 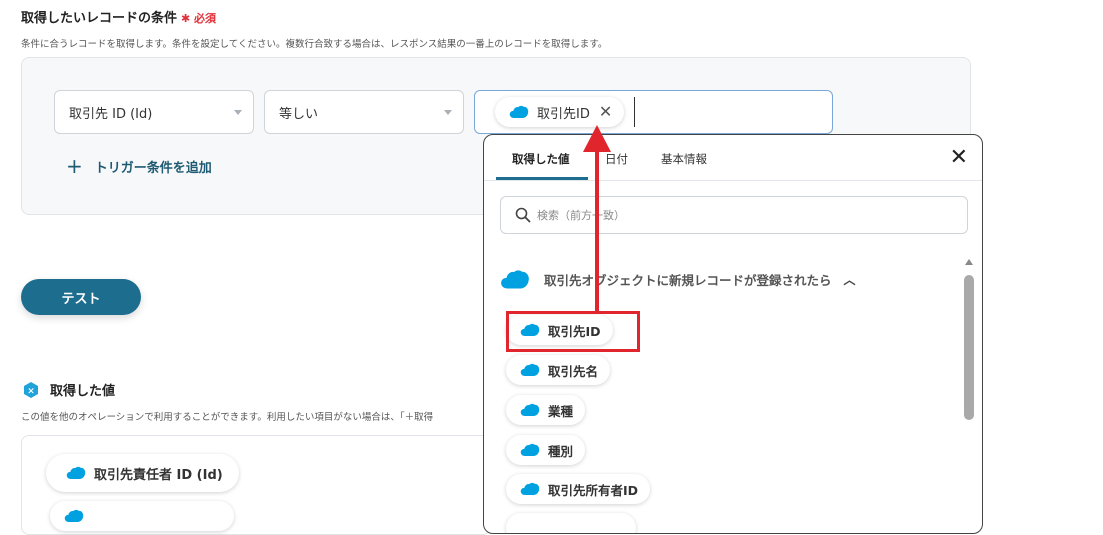 I want to click on group-label: 取引先オブジェクトに新規レコードが登録されたら, so click(x=688, y=280).